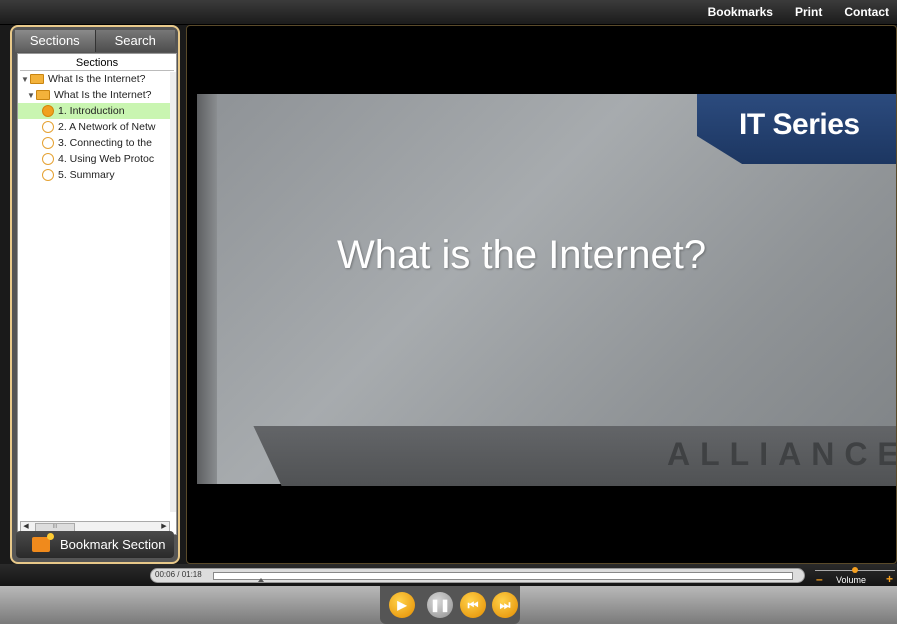  What do you see at coordinates (55, 41) in the screenshot?
I see `tab-sections: Sections` at bounding box center [55, 41].